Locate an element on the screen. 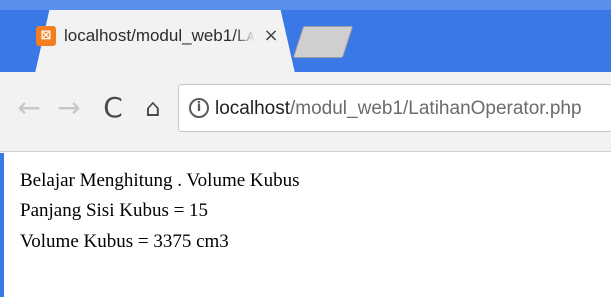 This screenshot has height=297, width=611. tab-close-icon: × is located at coordinates (271, 36).